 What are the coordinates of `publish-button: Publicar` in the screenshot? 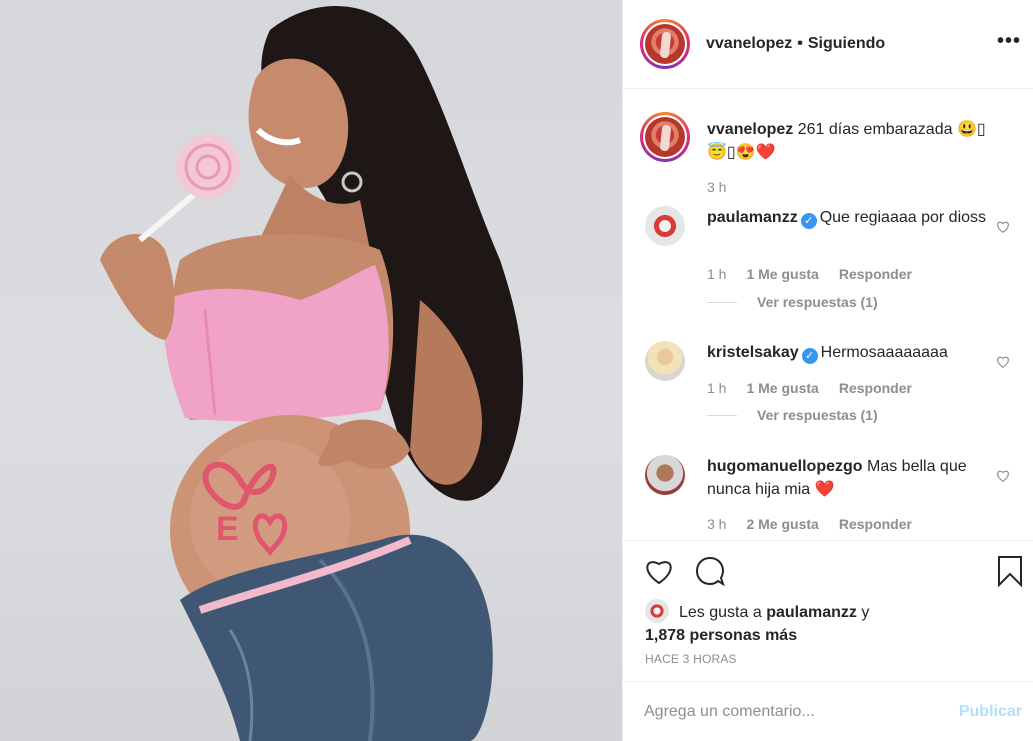 It's located at (990, 712).